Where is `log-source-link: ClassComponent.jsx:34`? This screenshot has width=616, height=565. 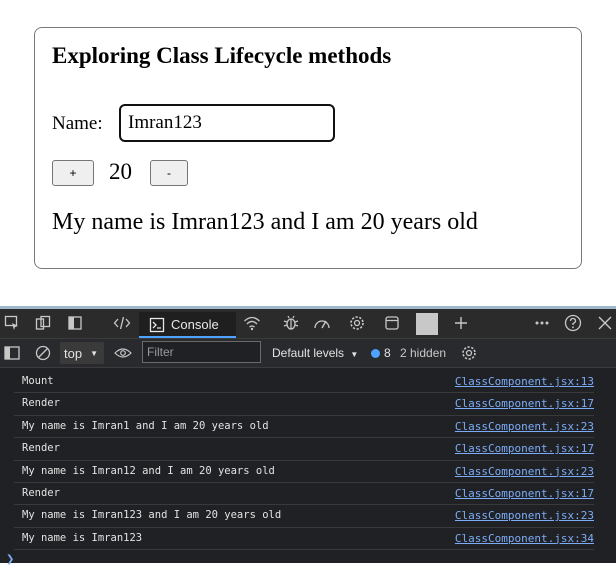
log-source-link: ClassComponent.jsx:34 is located at coordinates (524, 538).